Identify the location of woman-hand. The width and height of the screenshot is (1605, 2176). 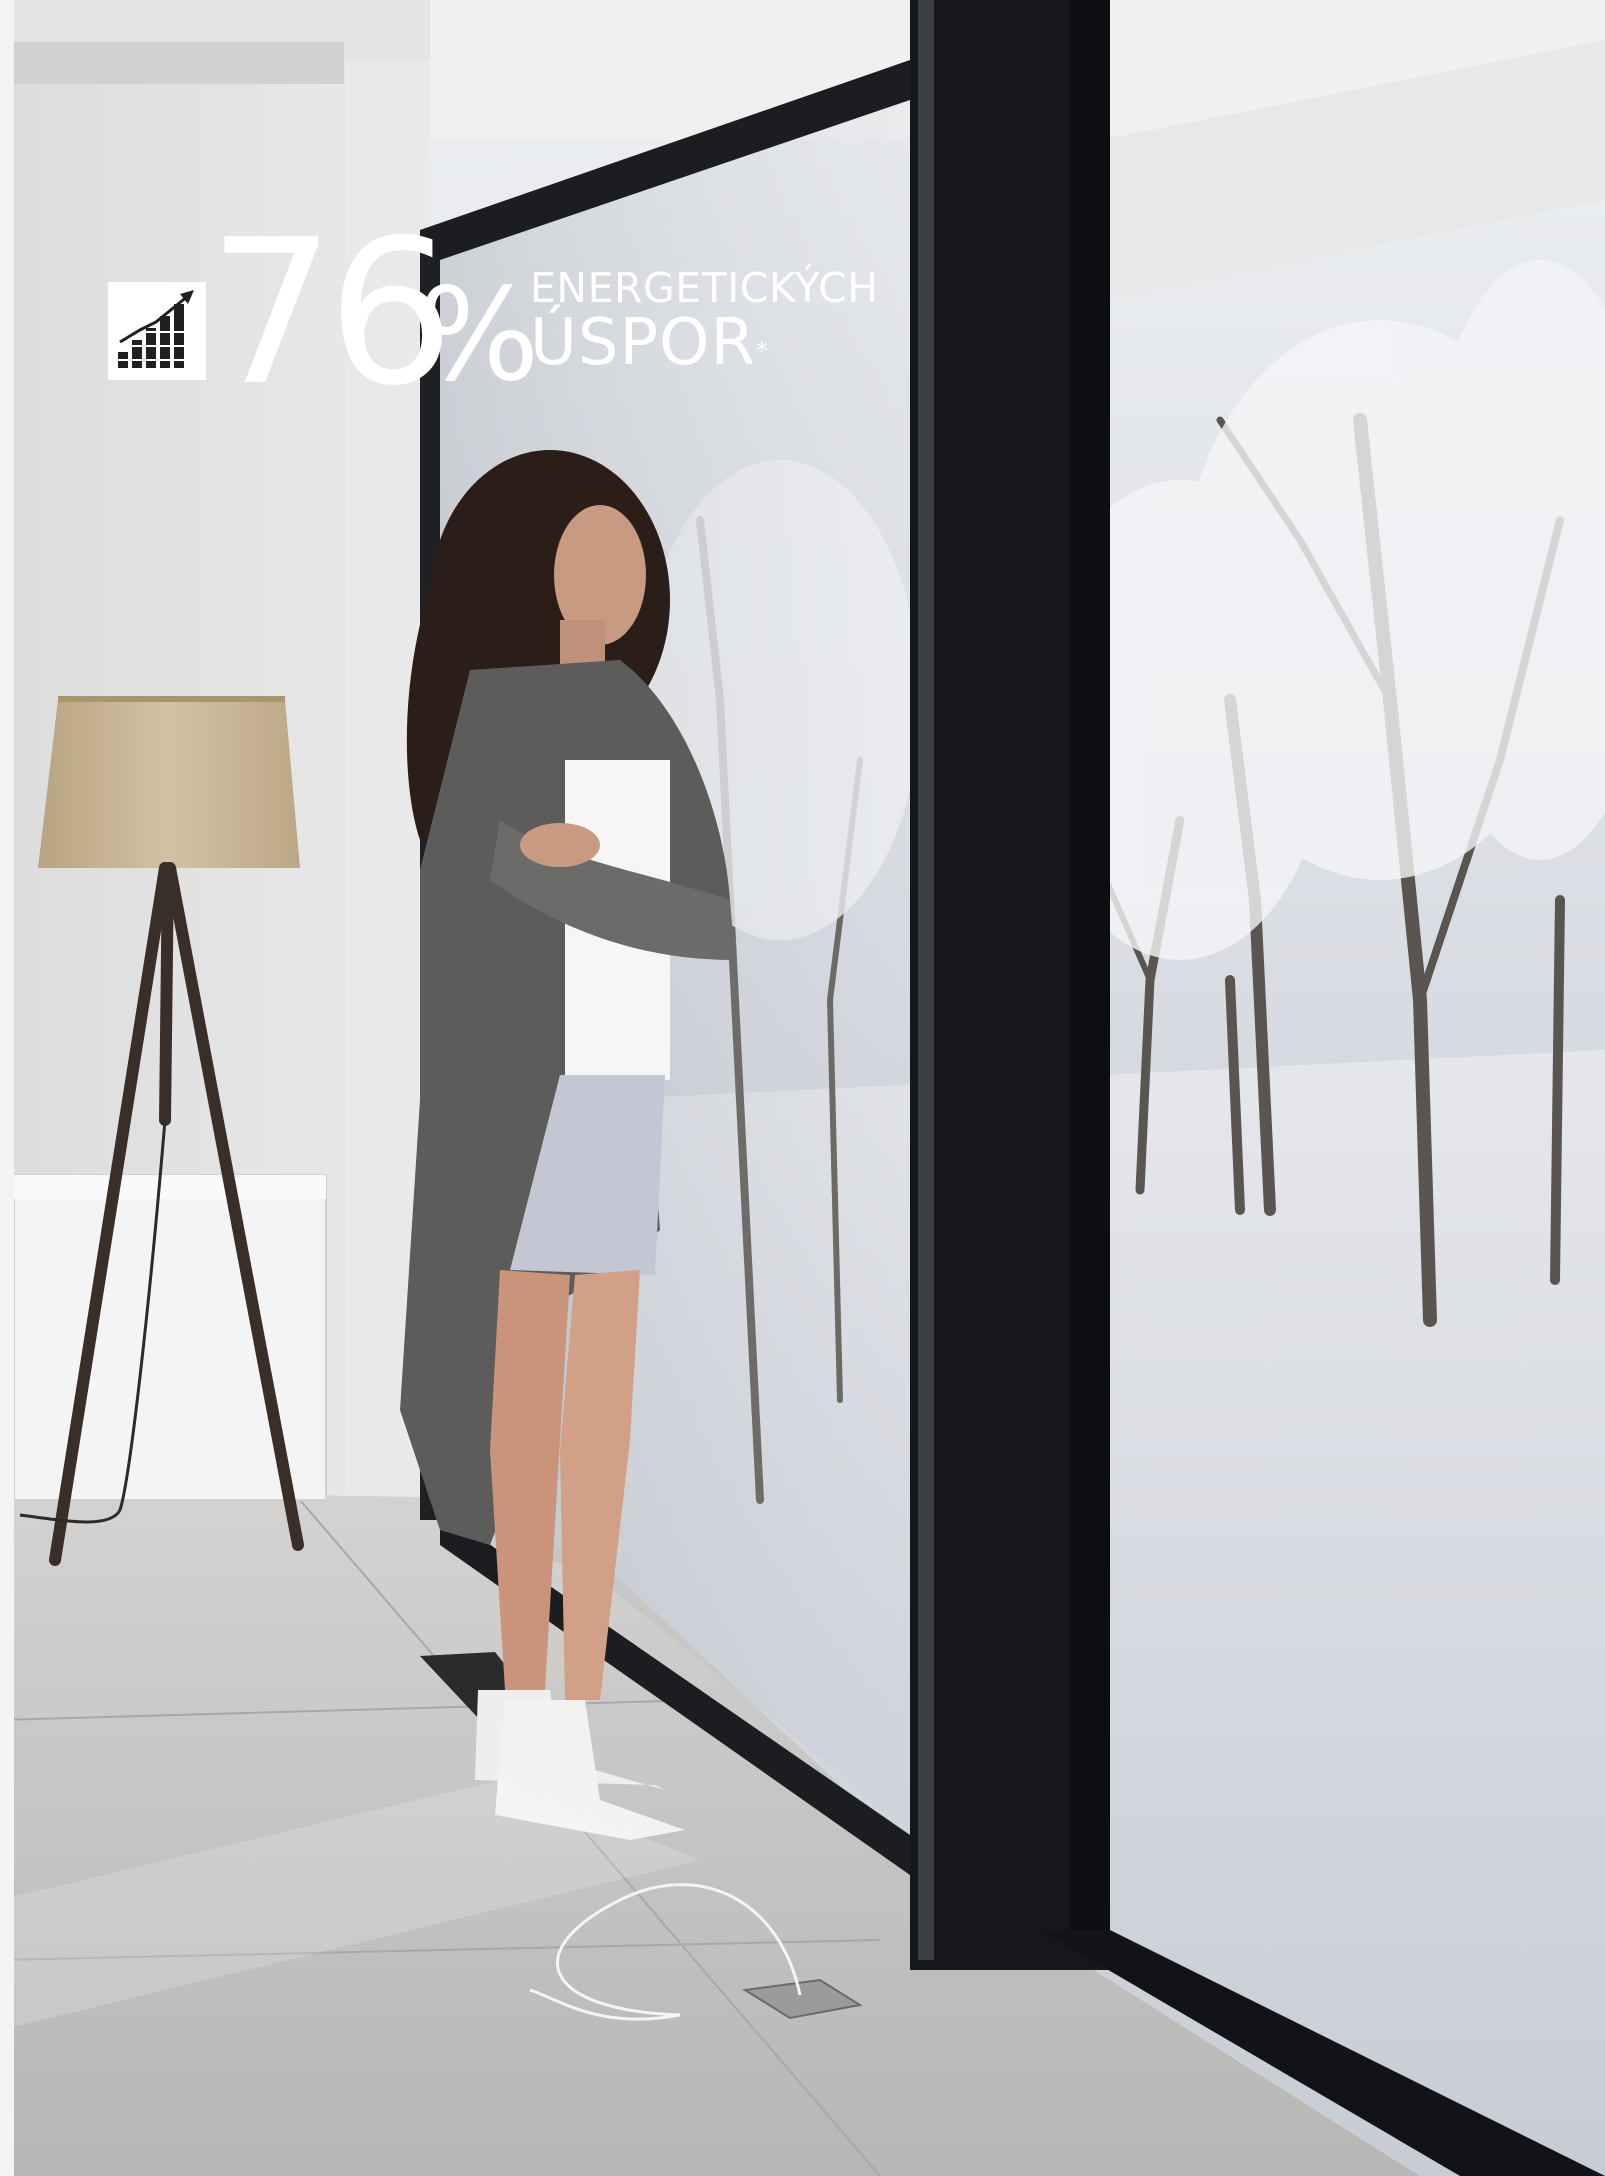
(560, 845).